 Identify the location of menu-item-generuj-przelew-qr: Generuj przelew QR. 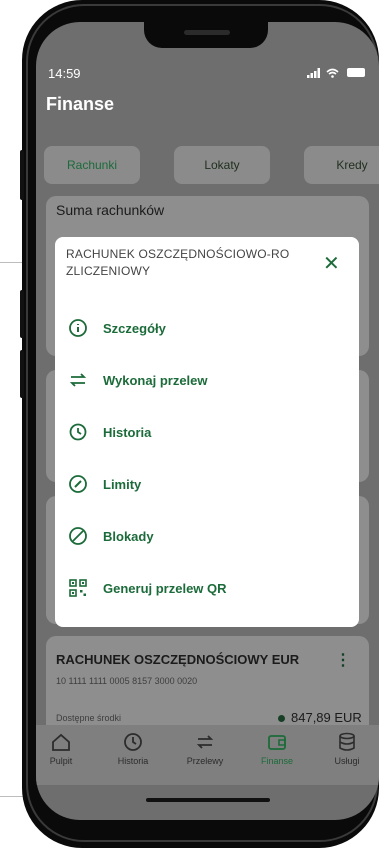
(207, 588).